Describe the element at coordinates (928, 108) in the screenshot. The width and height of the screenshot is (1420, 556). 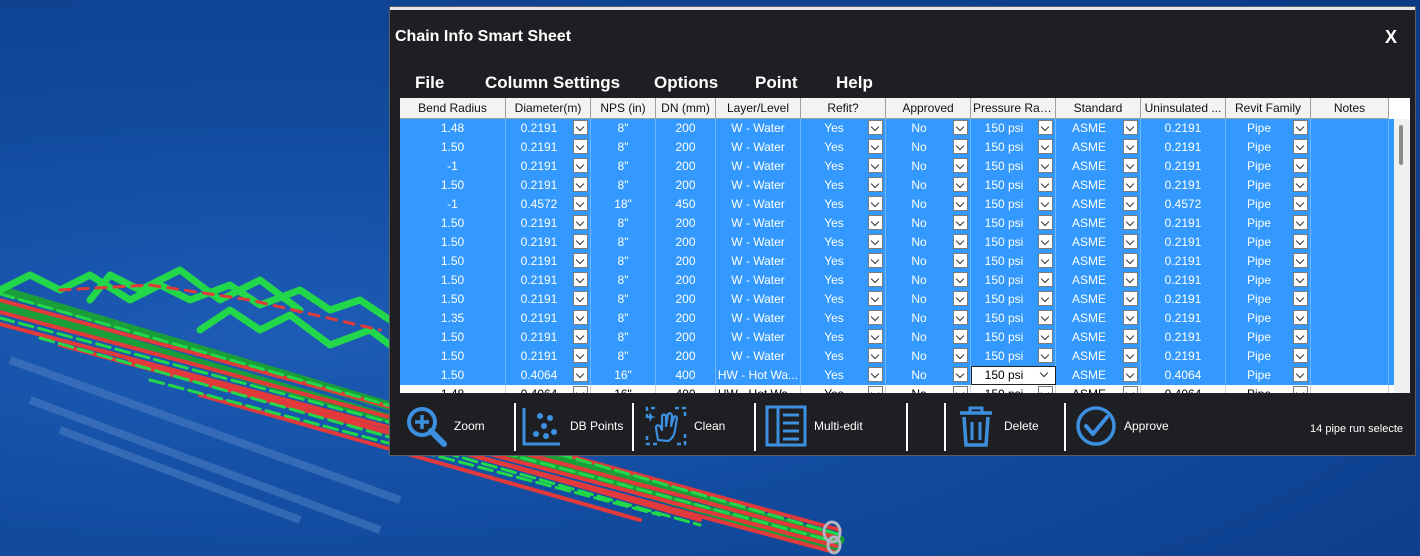
I see `column-header: Approved` at that location.